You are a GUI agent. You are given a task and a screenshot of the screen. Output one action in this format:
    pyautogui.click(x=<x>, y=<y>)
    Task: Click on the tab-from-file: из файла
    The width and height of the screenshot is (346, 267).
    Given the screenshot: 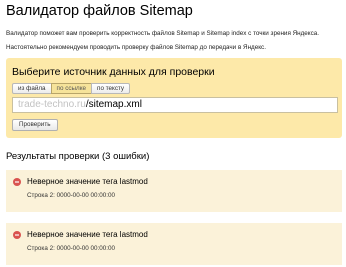 What is the action you would take?
    pyautogui.click(x=32, y=88)
    